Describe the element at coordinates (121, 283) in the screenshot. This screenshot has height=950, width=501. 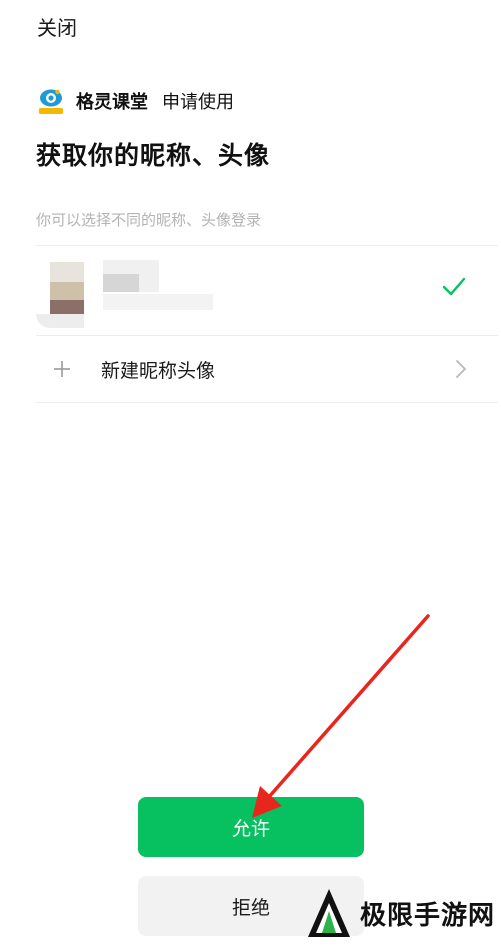
I see `nickname-blur` at that location.